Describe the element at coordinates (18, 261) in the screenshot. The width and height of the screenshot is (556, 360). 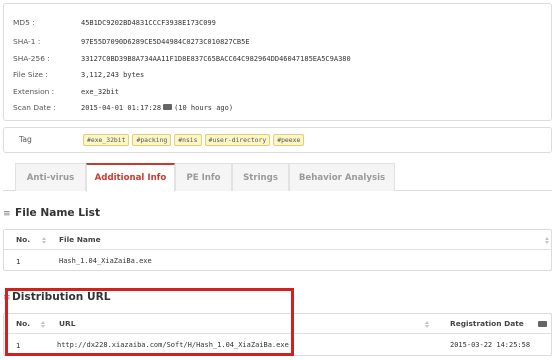
I see `row-number: 1` at that location.